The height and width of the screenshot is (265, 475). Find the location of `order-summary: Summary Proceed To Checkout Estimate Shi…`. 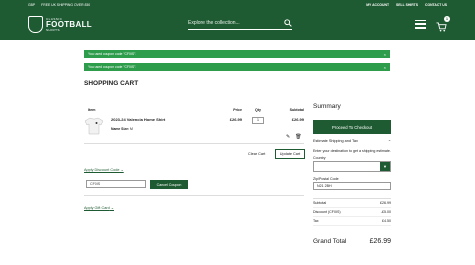

order-summary: Summary Proceed To Checkout Estimate Shi… is located at coordinates (352, 174).